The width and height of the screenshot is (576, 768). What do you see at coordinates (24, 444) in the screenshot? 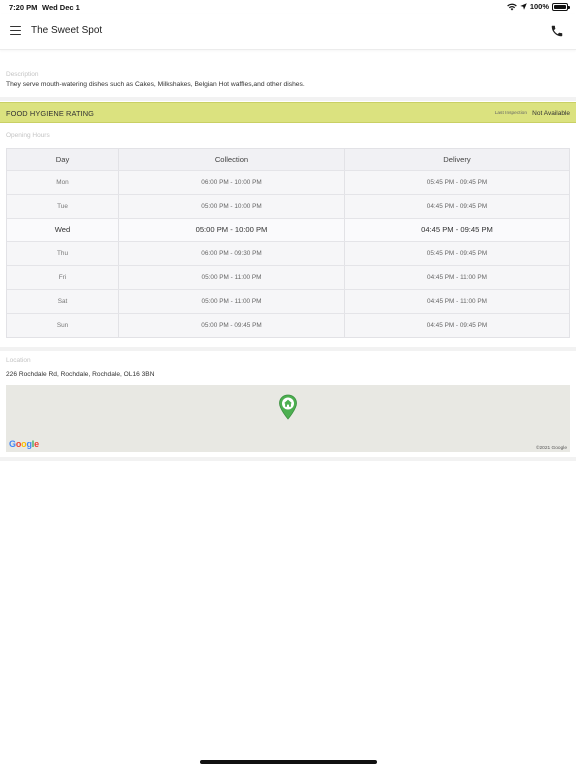
I see `google-logo: Google` at bounding box center [24, 444].